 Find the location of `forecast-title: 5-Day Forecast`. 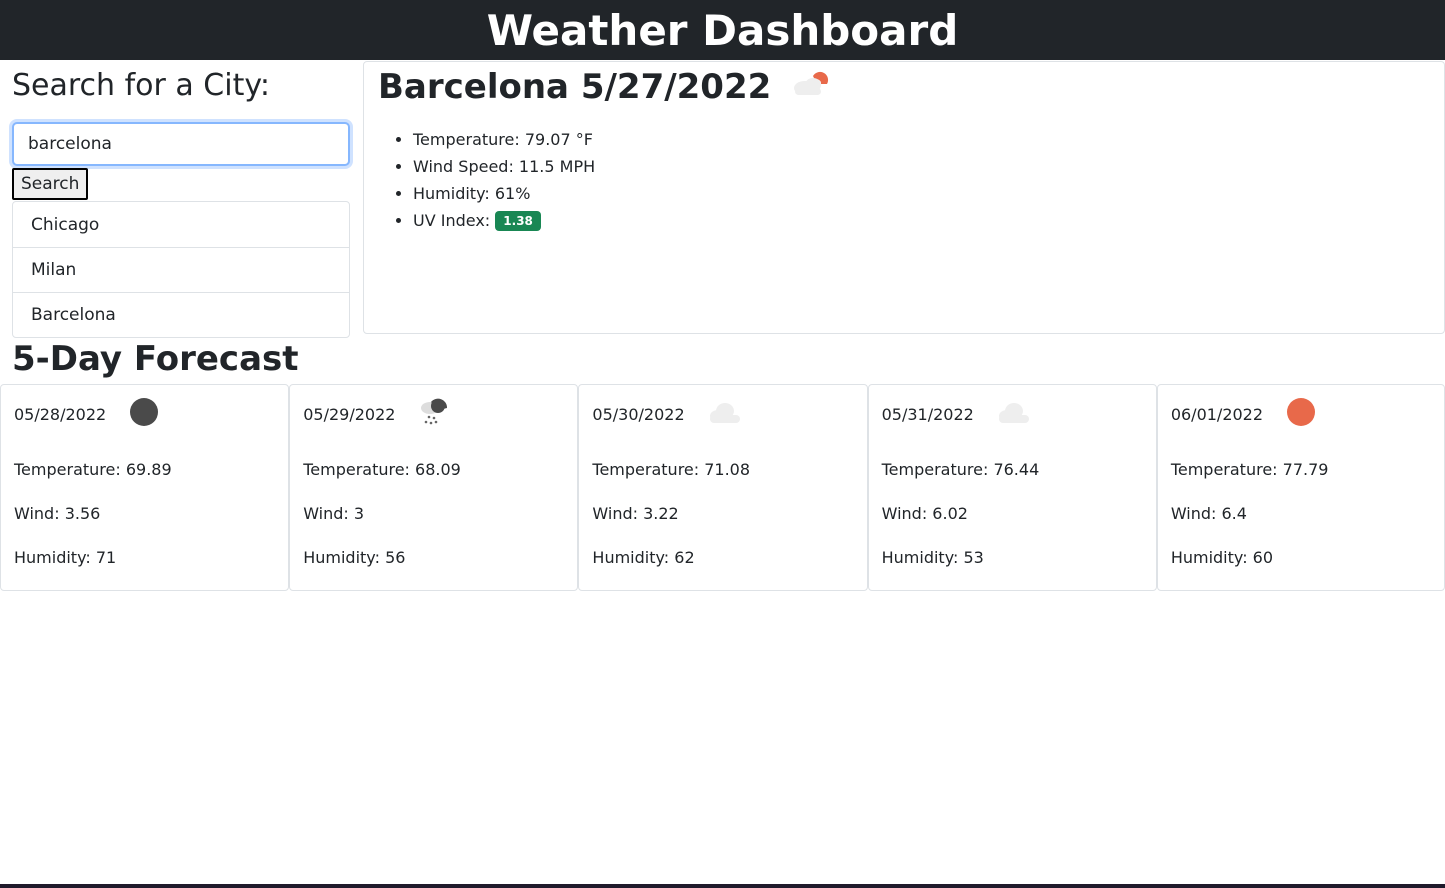

forecast-title: 5-Day Forecast is located at coordinates (155, 359).